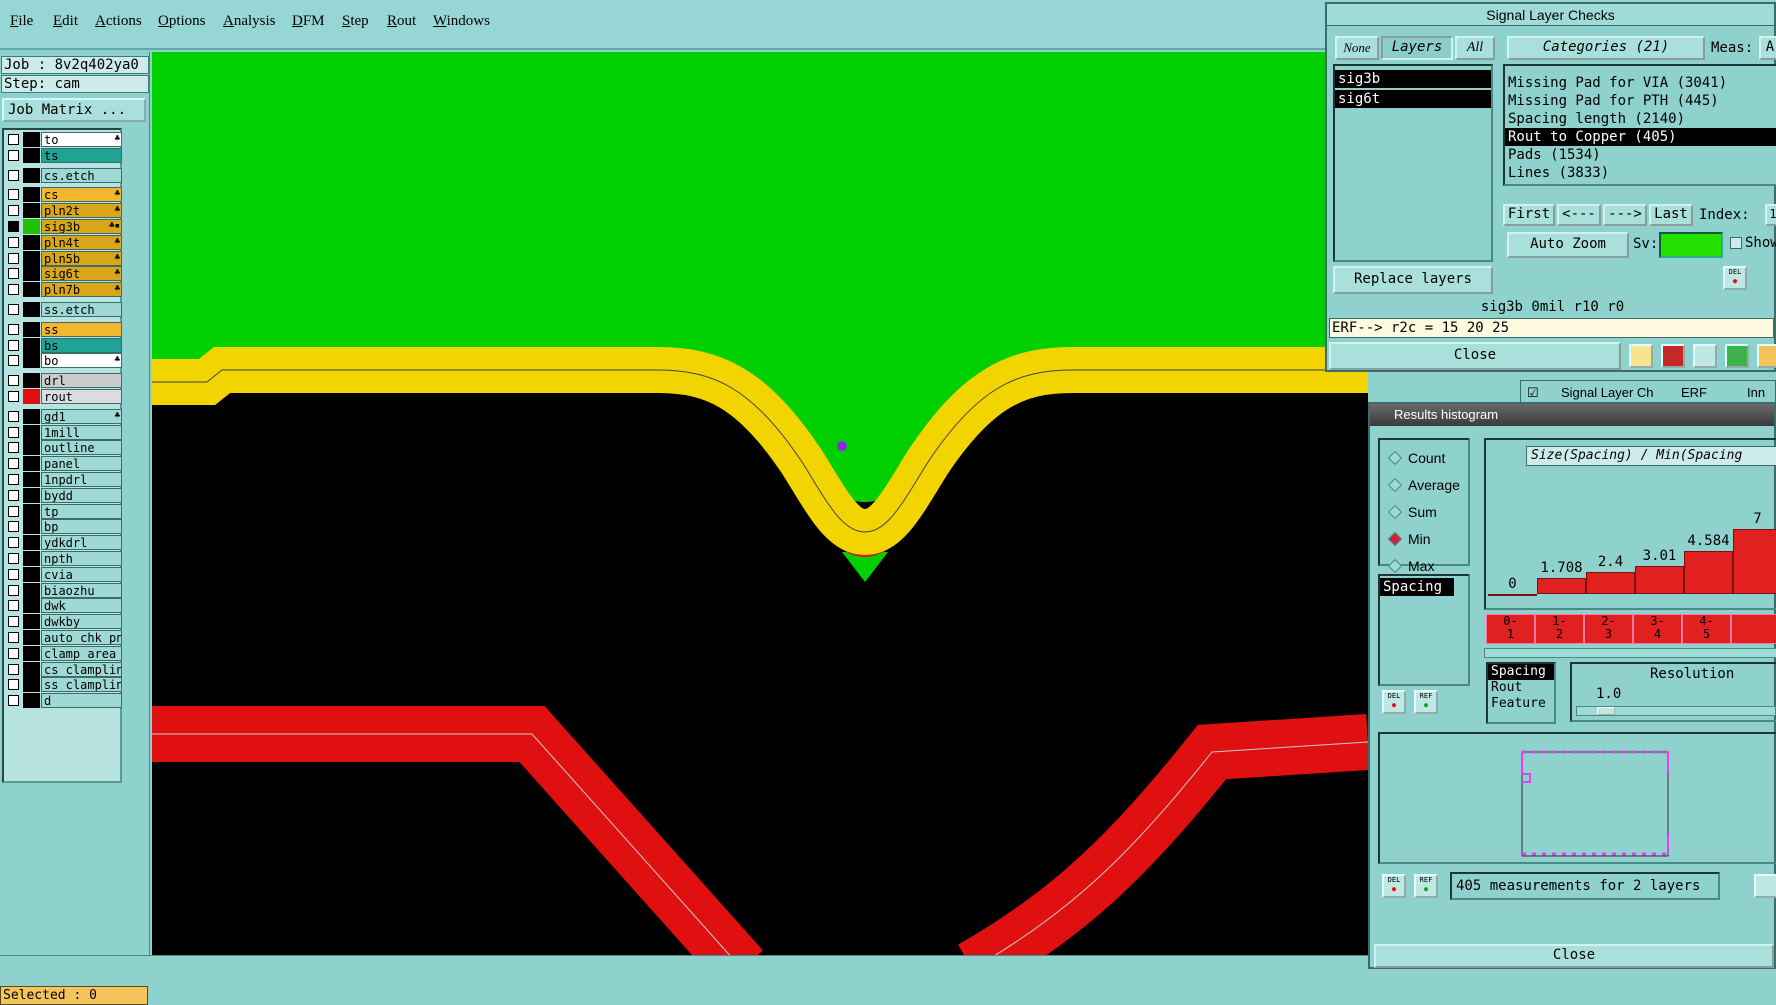 Image resolution: width=1776 pixels, height=1005 pixels. Describe the element at coordinates (1691, 245) in the screenshot. I see `sv-color-select` at that location.